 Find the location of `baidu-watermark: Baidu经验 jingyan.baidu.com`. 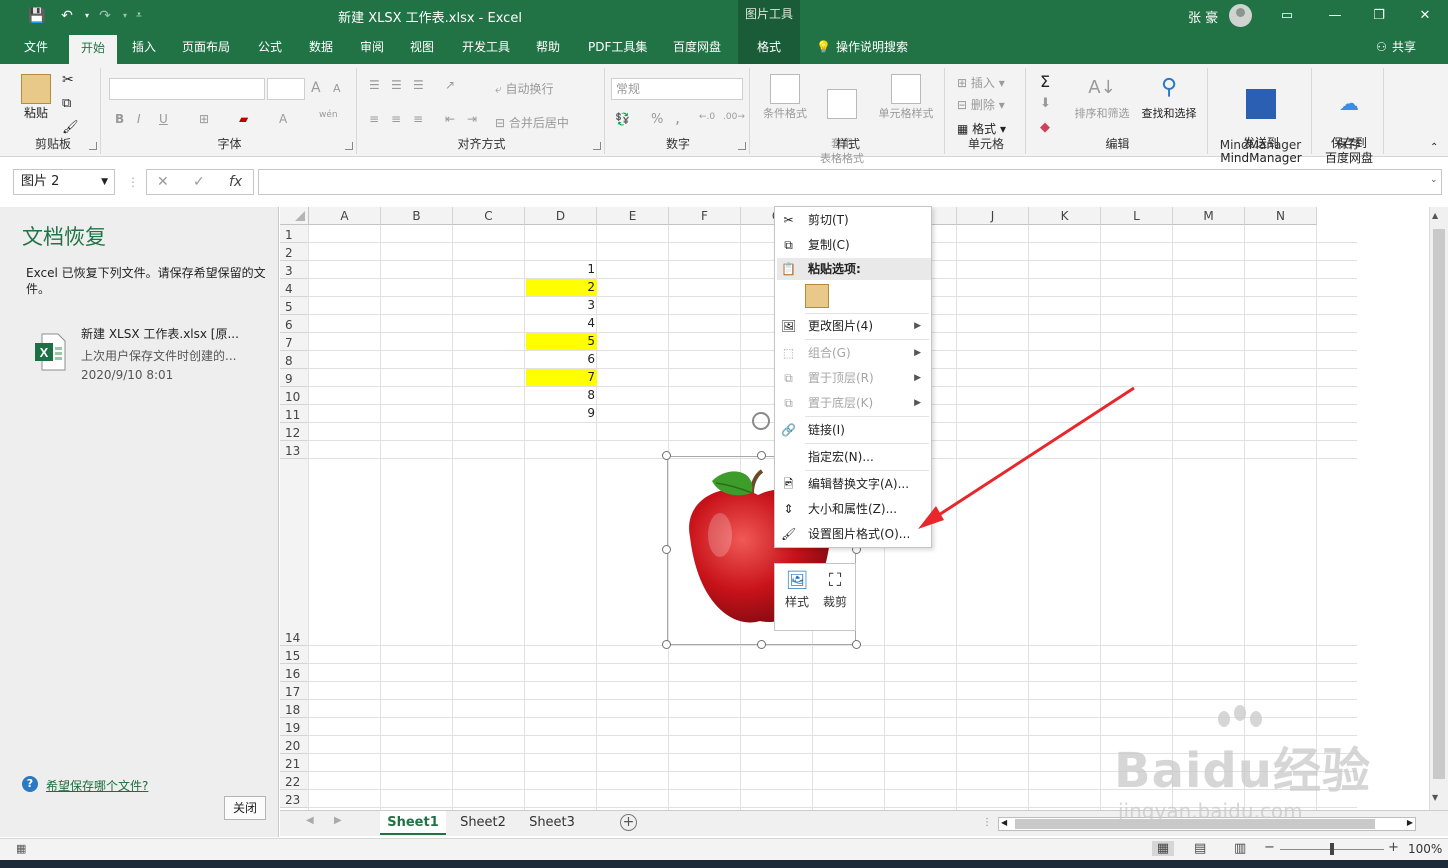

baidu-watermark: Baidu经验 jingyan.baidu.com is located at coordinates (1265, 765).